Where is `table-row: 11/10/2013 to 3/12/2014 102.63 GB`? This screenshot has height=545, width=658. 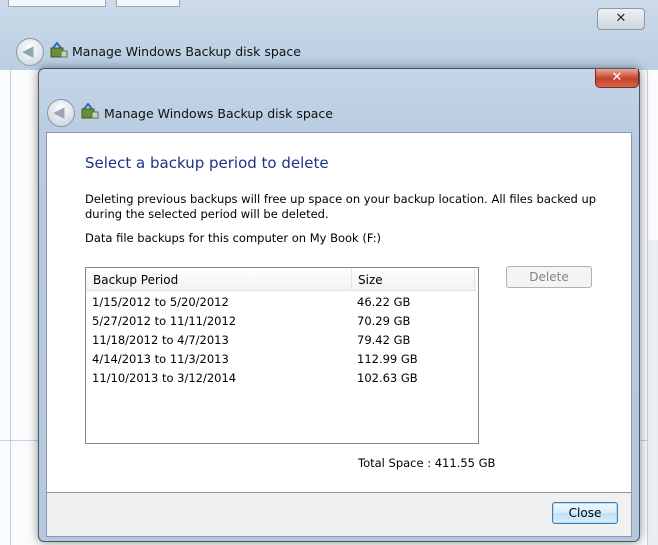 table-row: 11/10/2013 to 3/12/2014 102.63 GB is located at coordinates (281, 378).